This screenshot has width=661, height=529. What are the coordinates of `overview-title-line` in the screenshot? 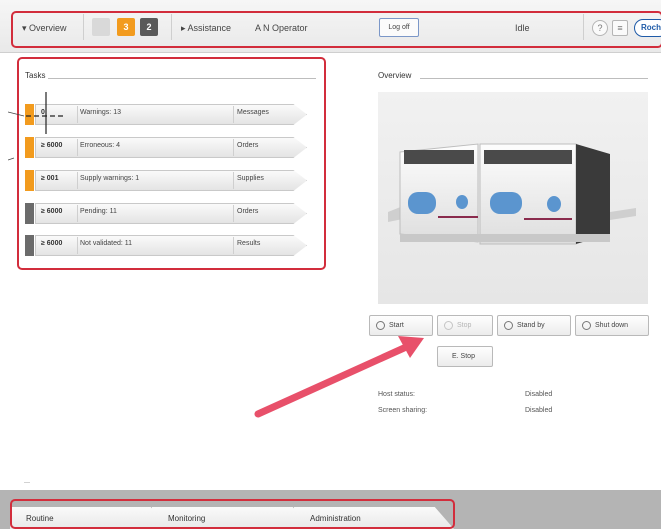 It's located at (534, 78).